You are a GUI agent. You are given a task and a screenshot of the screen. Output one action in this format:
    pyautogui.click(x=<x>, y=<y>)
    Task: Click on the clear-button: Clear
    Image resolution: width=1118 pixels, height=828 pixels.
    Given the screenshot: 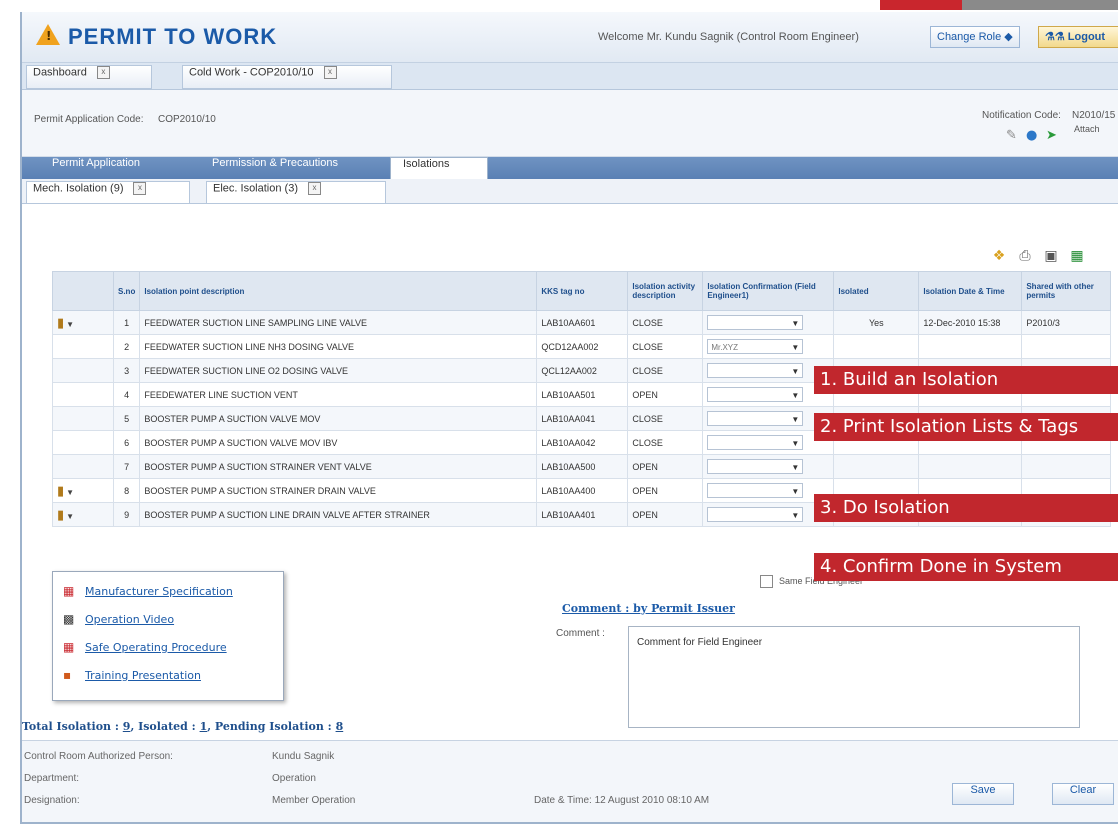 What is the action you would take?
    pyautogui.click(x=1083, y=794)
    